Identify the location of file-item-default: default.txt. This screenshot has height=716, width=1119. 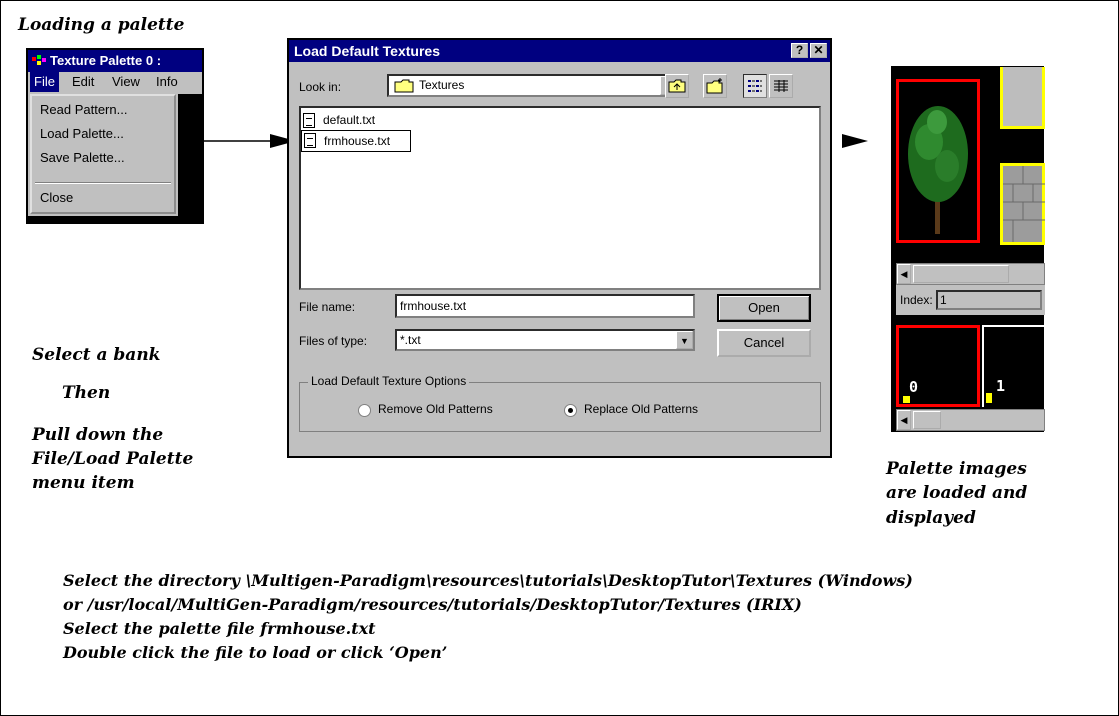
(373, 121).